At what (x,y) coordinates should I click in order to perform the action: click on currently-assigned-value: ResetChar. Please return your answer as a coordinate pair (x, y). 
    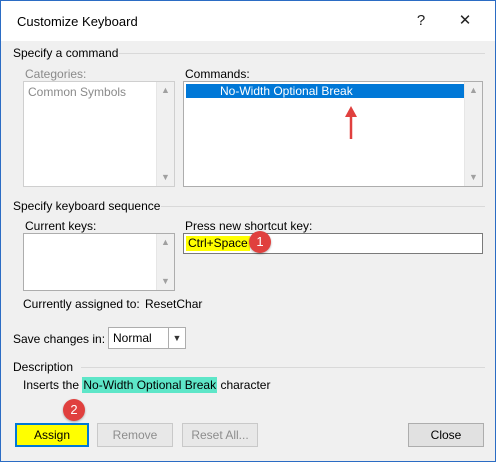
    Looking at the image, I should click on (174, 304).